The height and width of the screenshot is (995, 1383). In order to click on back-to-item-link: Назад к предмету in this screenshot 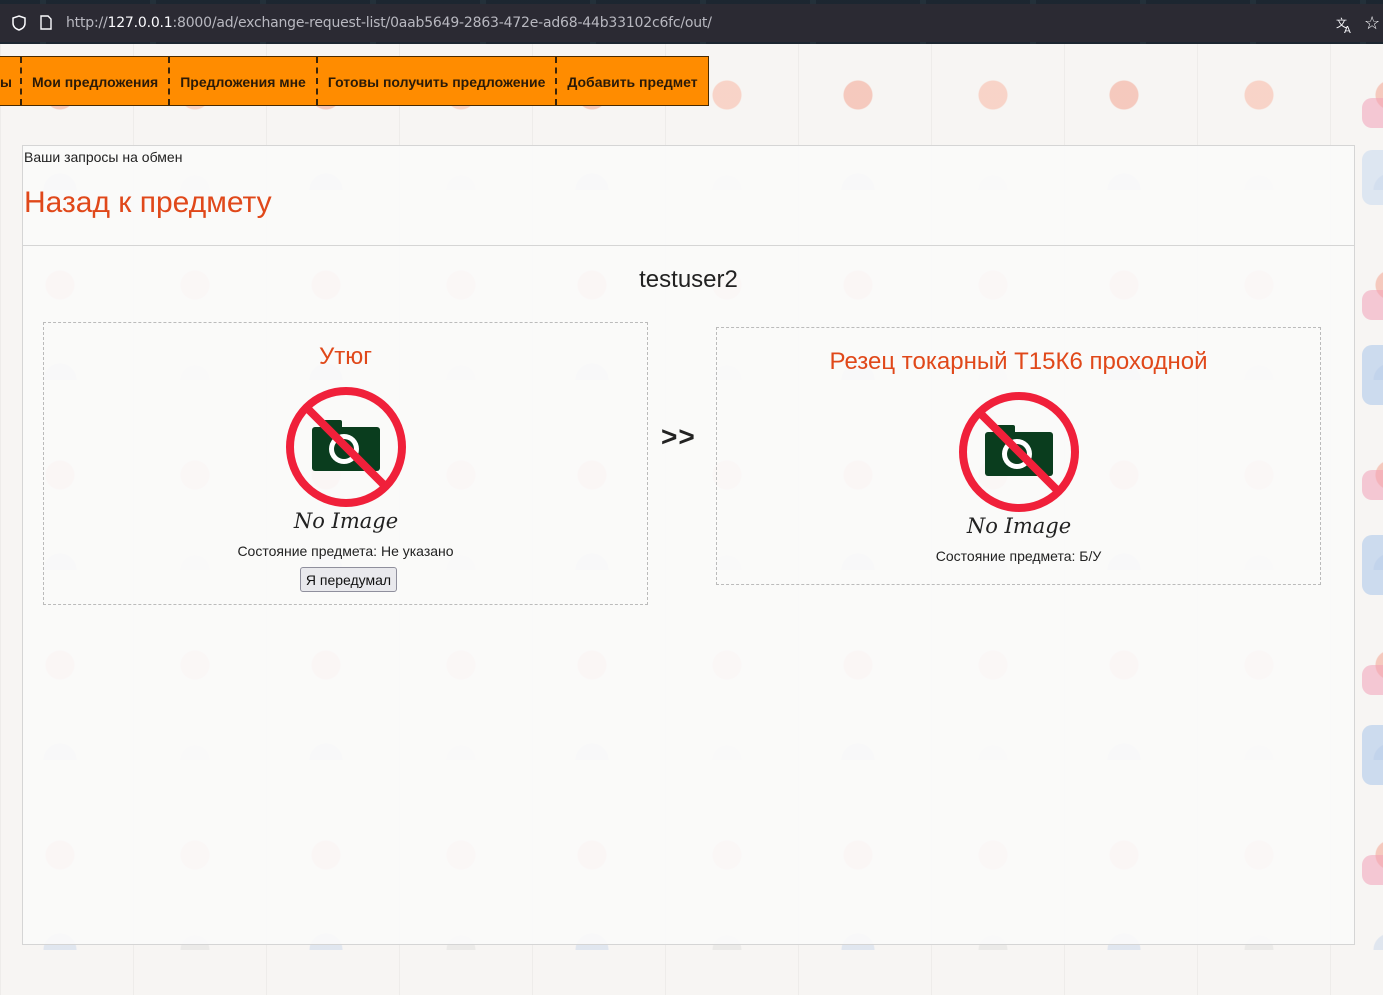, I will do `click(148, 203)`.